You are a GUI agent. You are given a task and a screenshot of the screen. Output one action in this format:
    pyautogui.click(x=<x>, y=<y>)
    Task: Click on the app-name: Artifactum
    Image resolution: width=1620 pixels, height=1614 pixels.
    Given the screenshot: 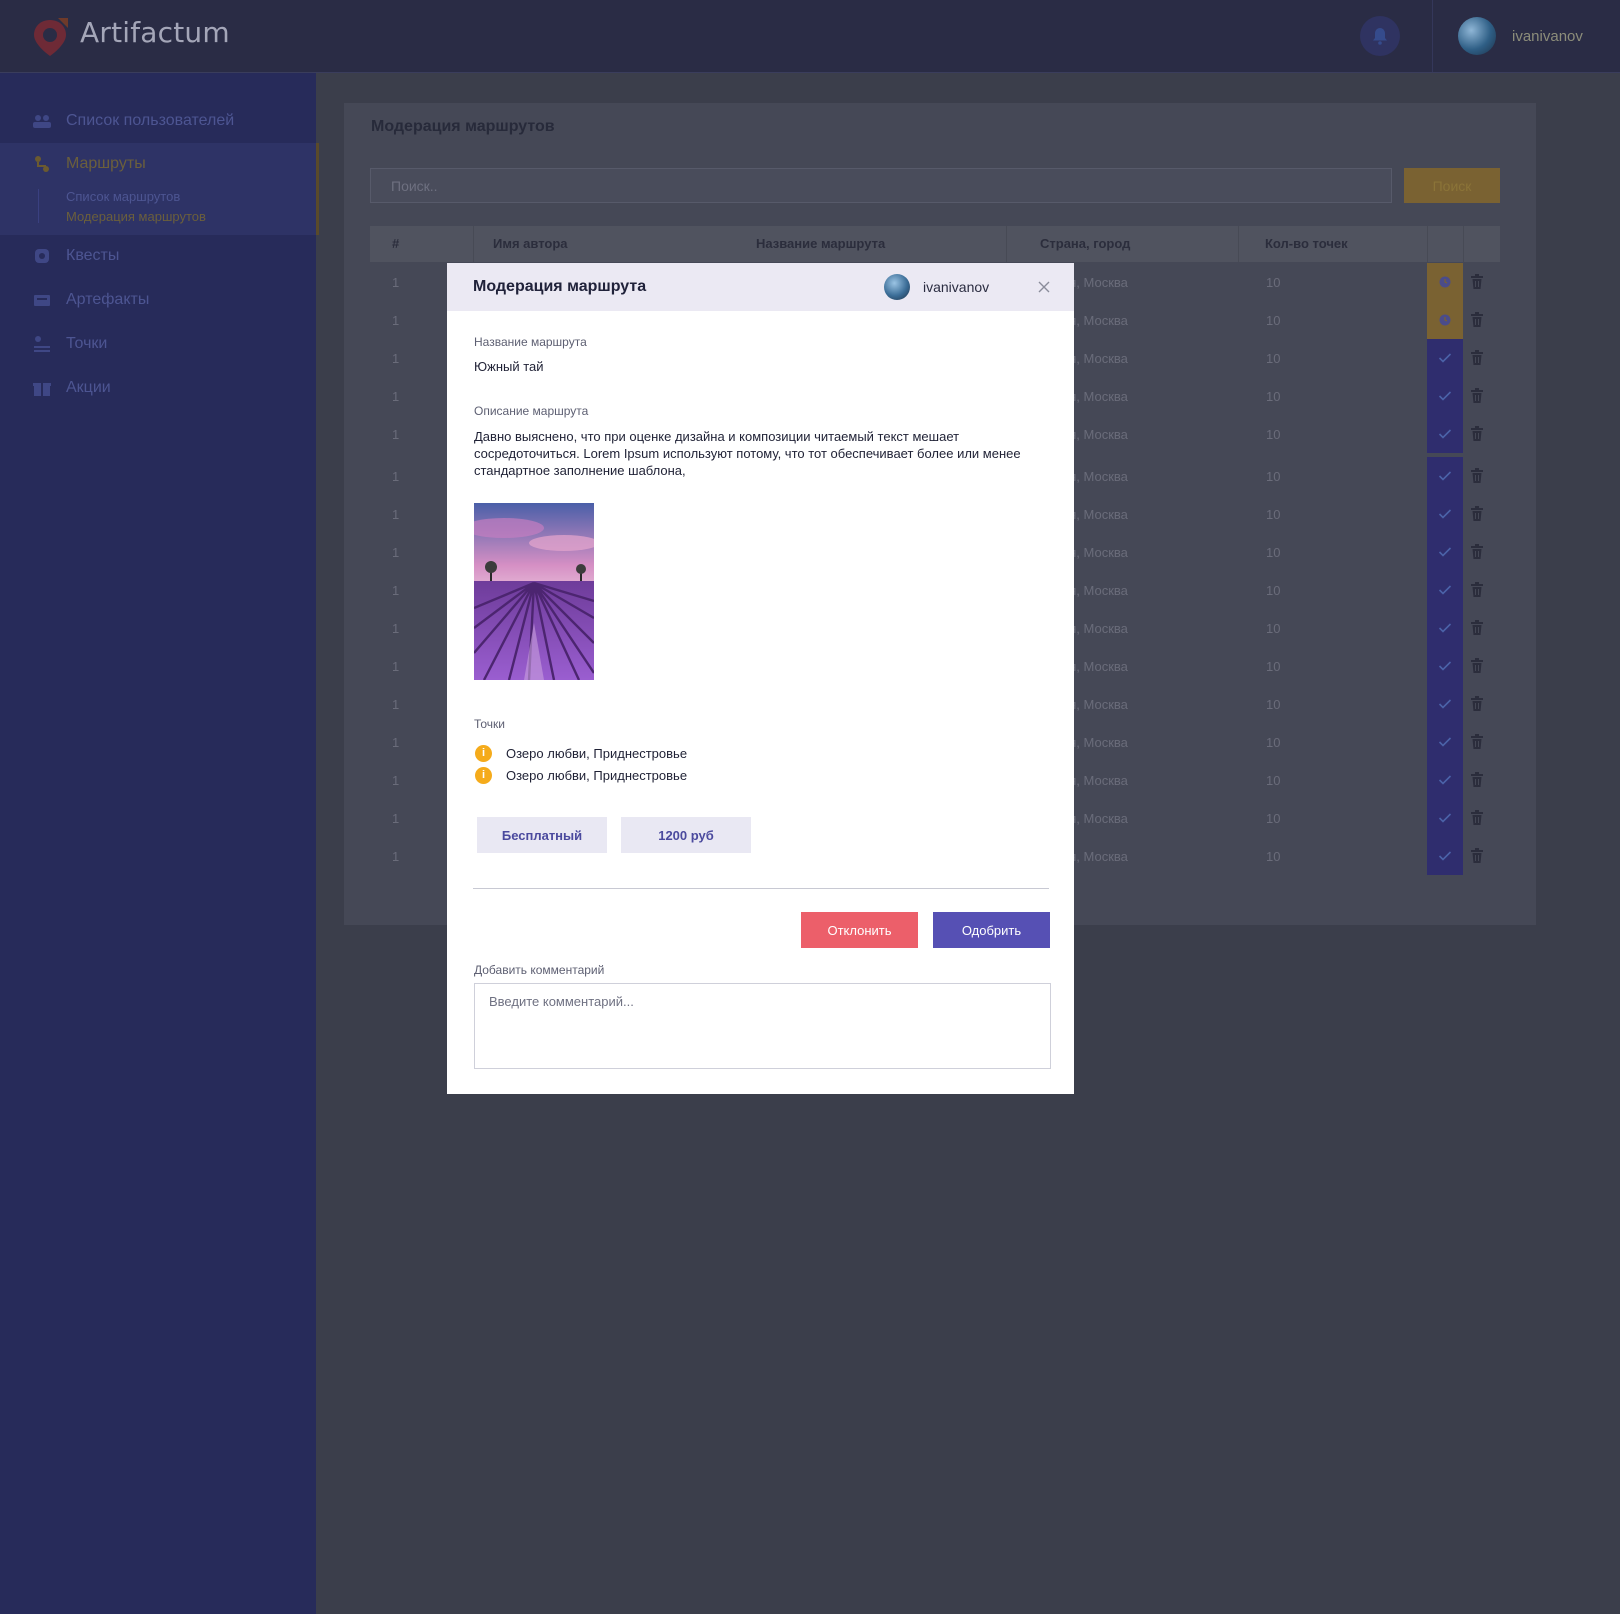 What is the action you would take?
    pyautogui.click(x=155, y=32)
    